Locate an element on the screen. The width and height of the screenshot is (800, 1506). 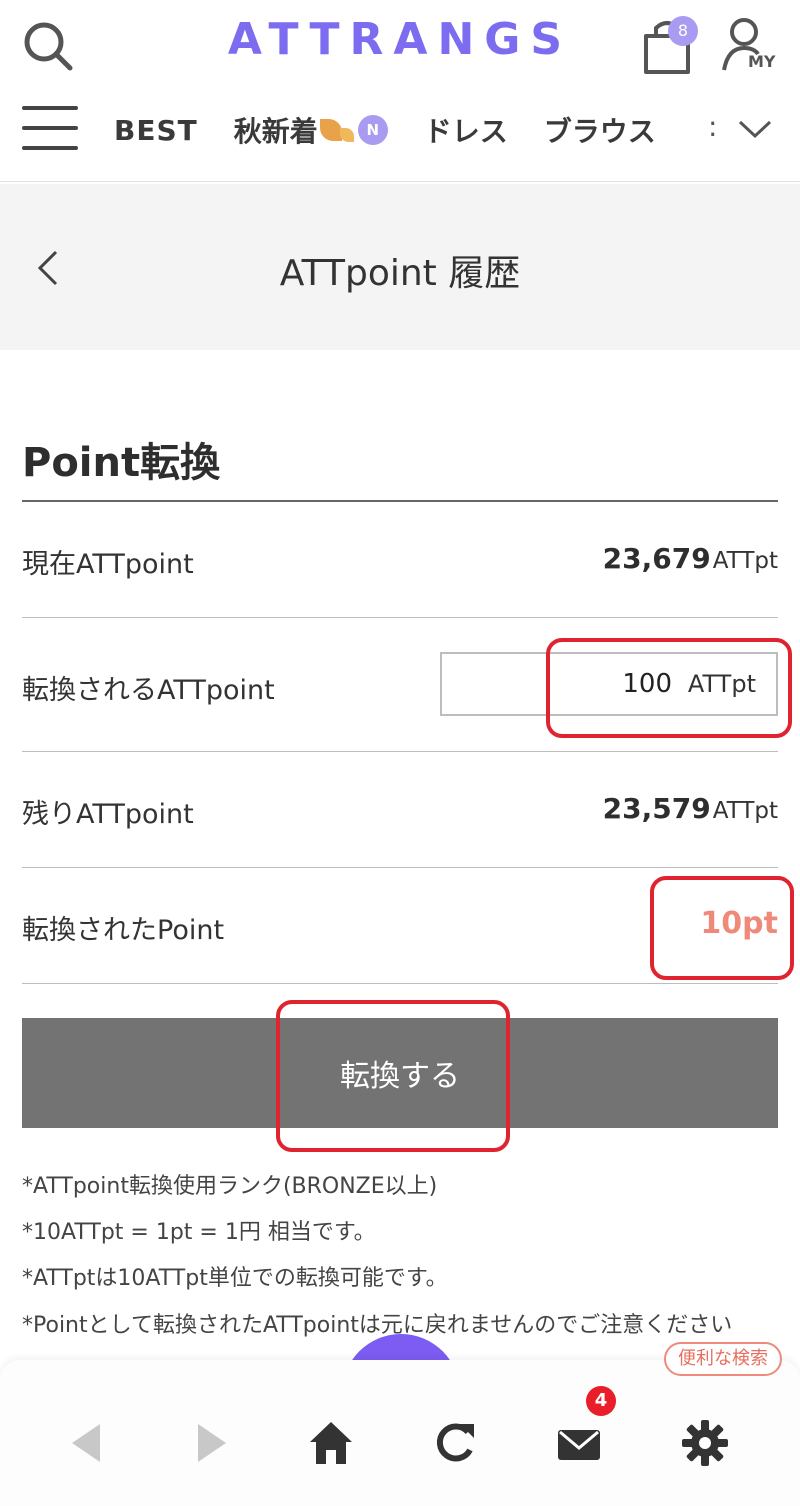
menu-button is located at coordinates (50, 130).